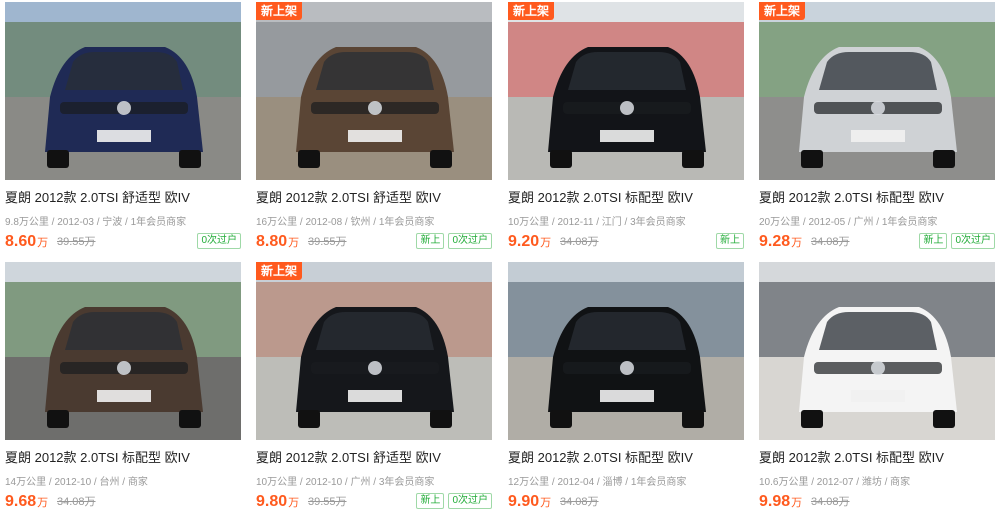 The image size is (1000, 513). I want to click on listing-meta: 10万公里 / 2012-10 / 广州 / 3年会员商家, so click(345, 482).